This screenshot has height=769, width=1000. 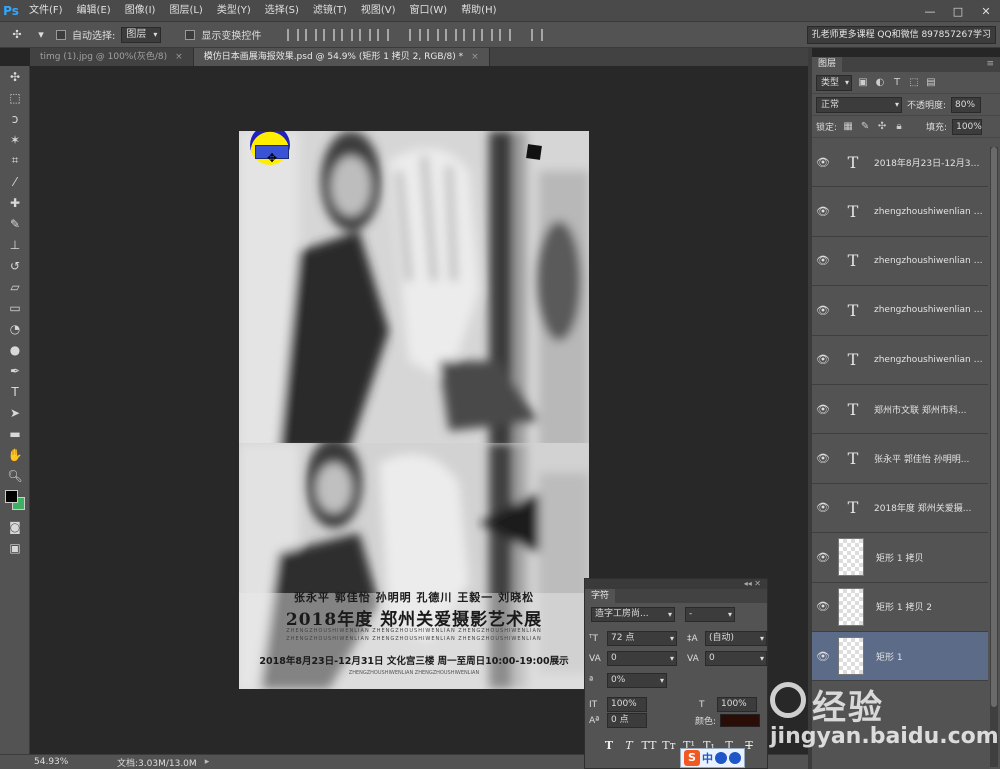 What do you see at coordinates (740, 720) in the screenshot?
I see `text-color-swatch` at bounding box center [740, 720].